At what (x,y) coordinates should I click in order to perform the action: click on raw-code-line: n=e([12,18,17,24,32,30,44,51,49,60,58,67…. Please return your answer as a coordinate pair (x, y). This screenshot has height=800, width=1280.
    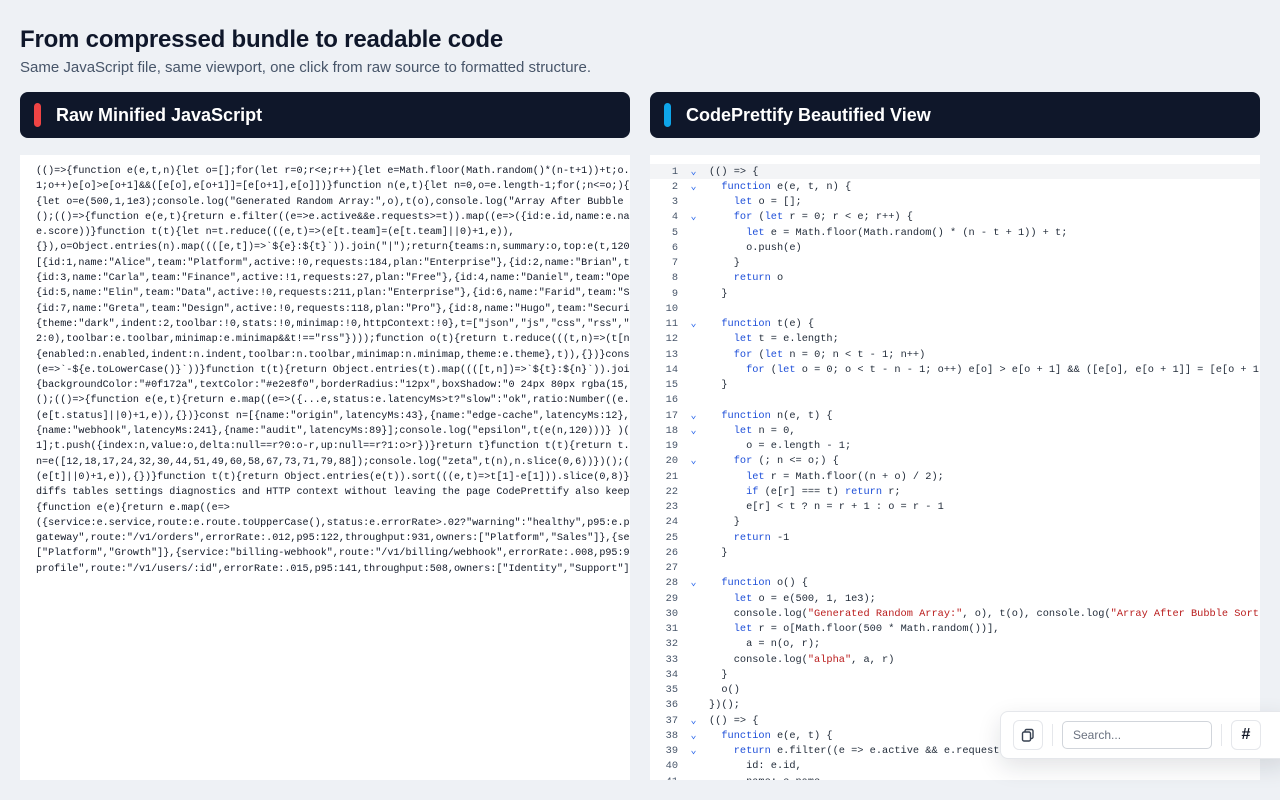
    Looking at the image, I should click on (333, 462).